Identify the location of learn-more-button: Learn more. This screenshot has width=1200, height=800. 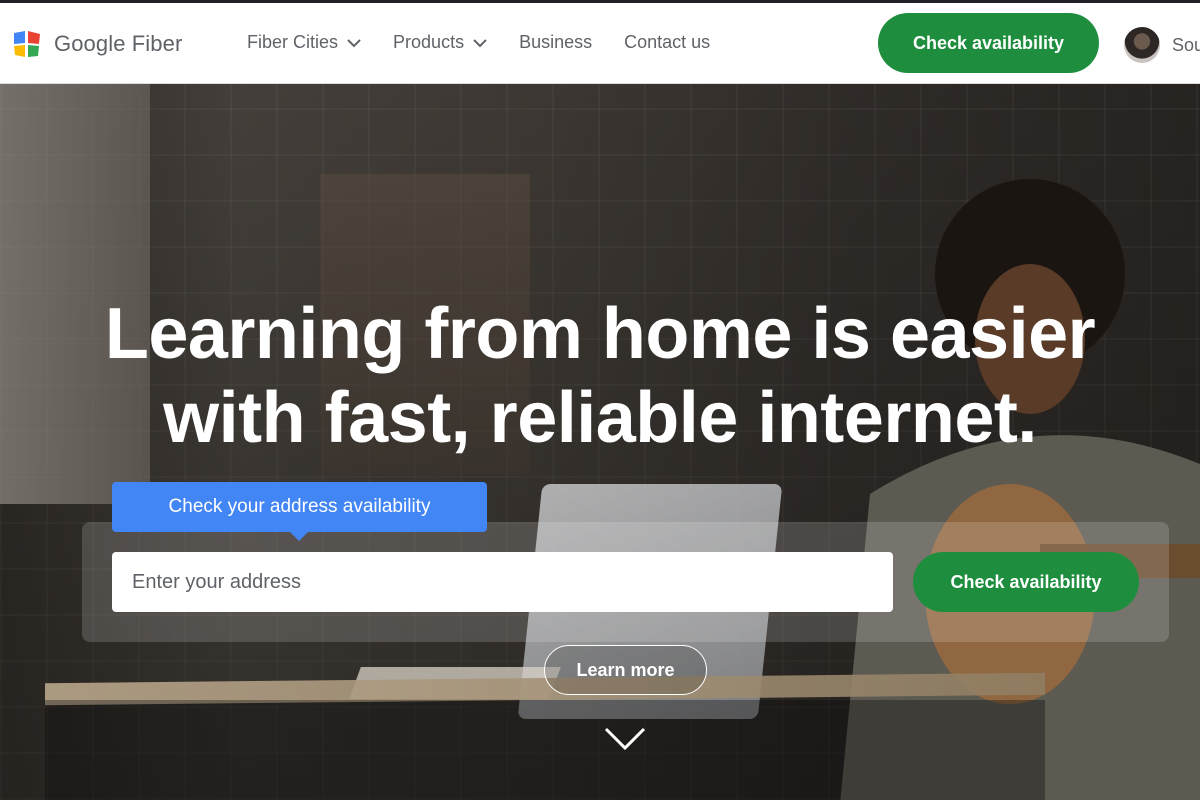
(625, 670).